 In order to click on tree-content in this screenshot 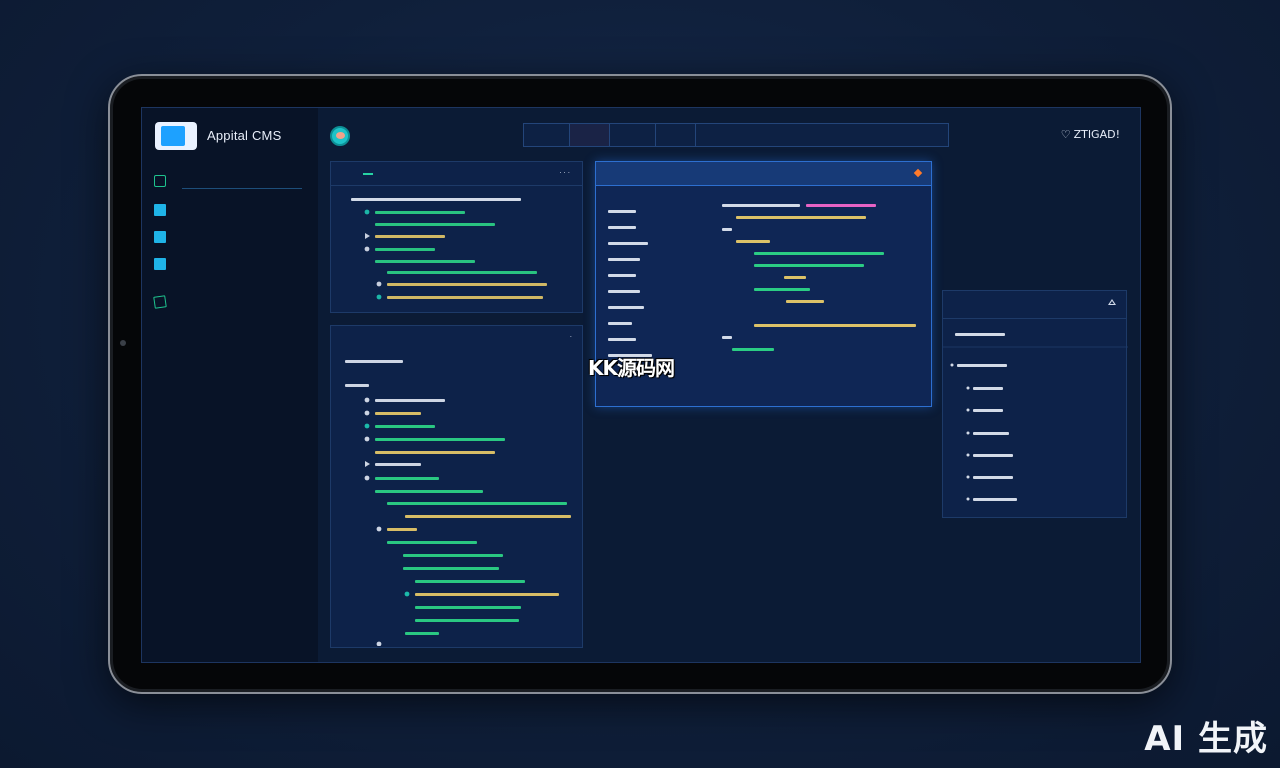, I will do `click(456, 249)`.